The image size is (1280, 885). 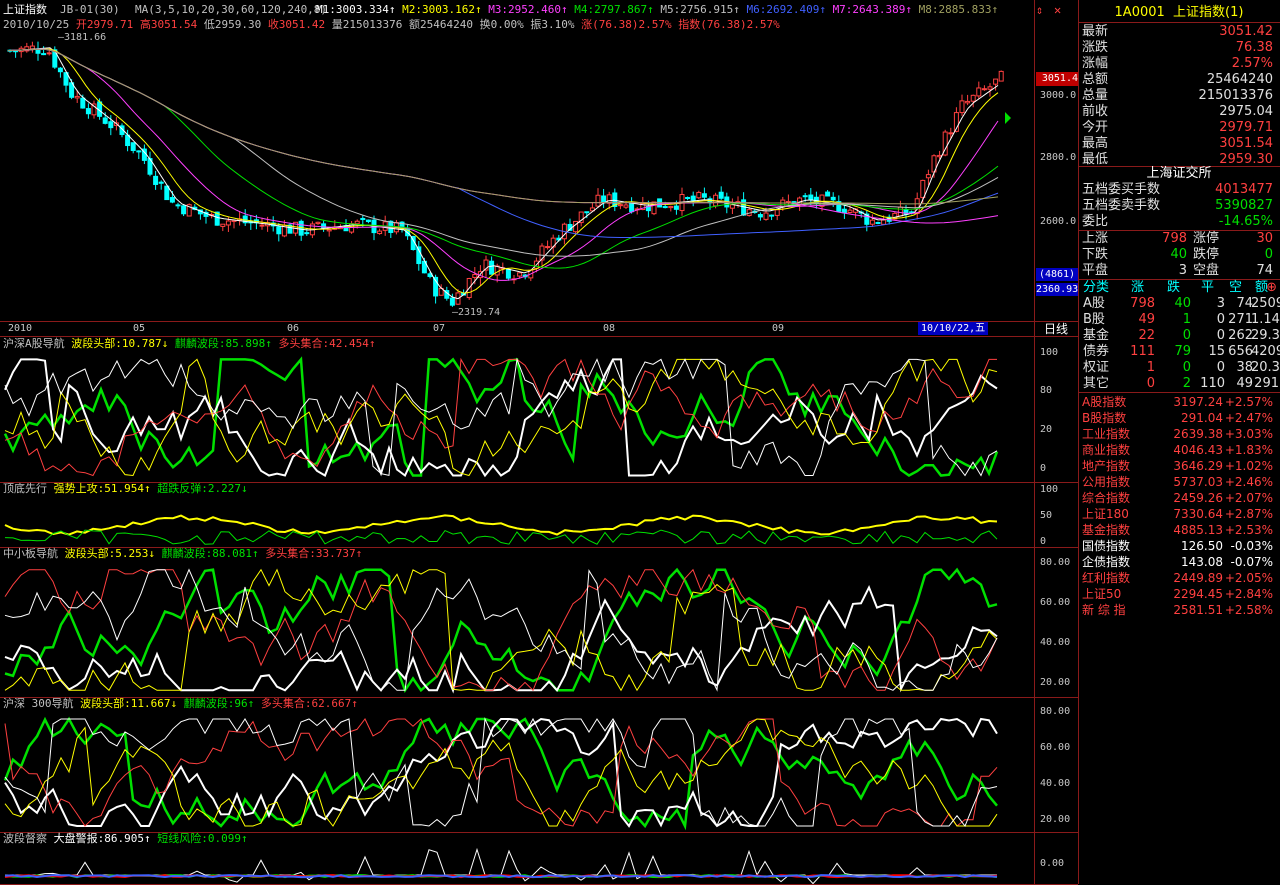 I want to click on quote-date: 2010/10/25, so click(x=36, y=24).